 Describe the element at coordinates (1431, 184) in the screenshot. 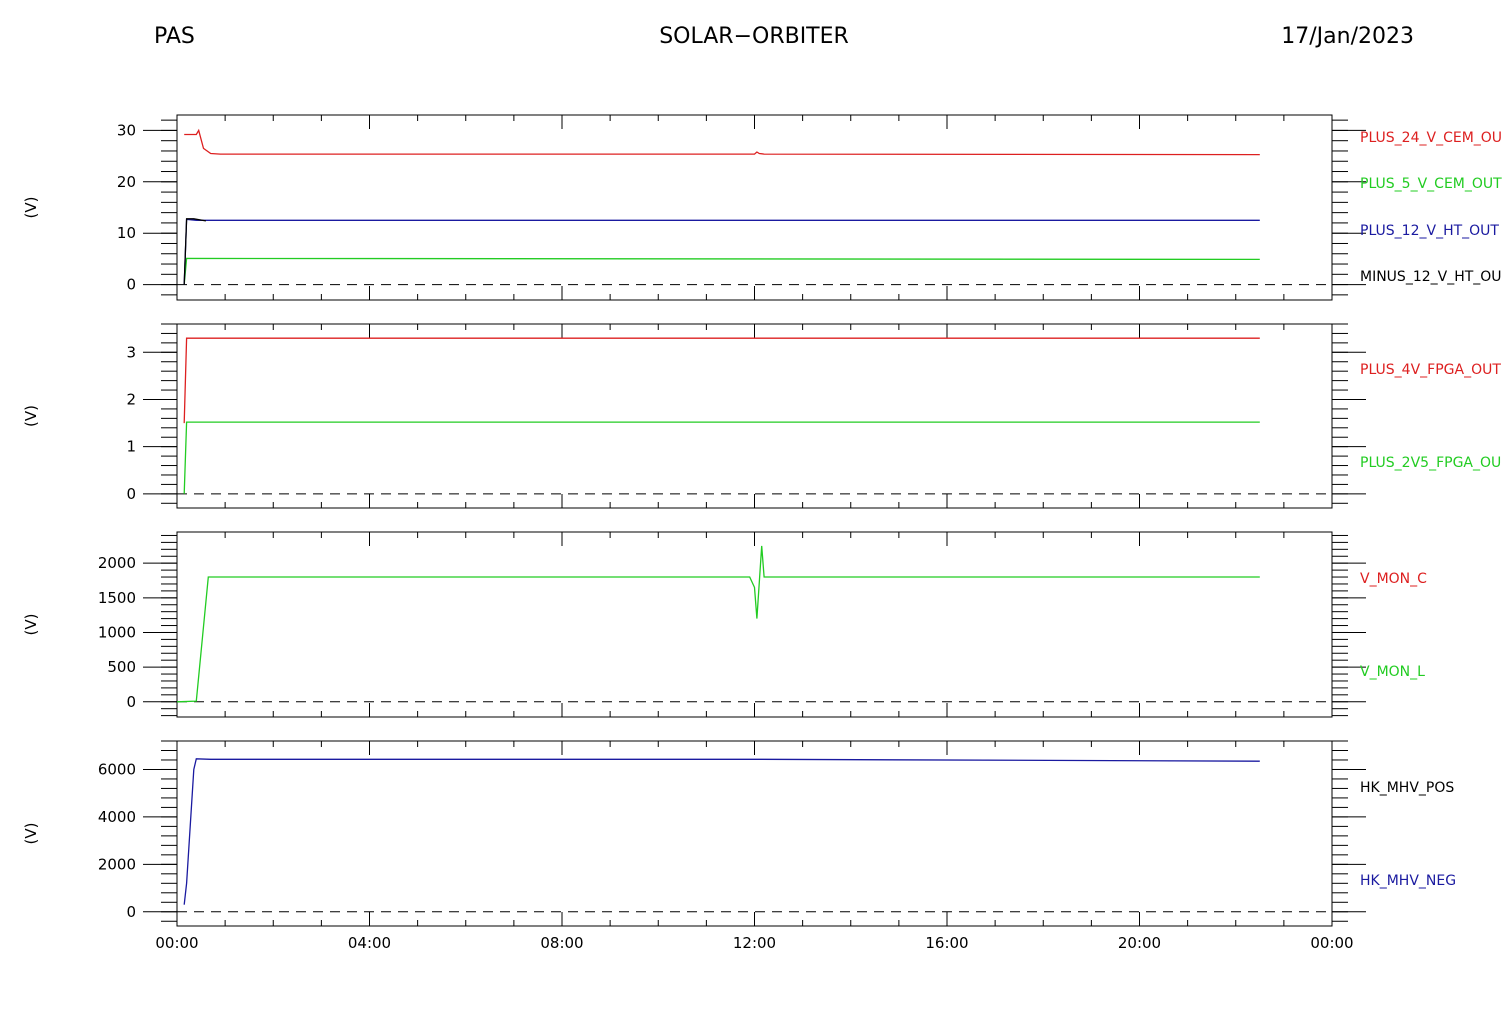

I see `legend-entry: PLUS_5_V_CEM_OUT` at that location.